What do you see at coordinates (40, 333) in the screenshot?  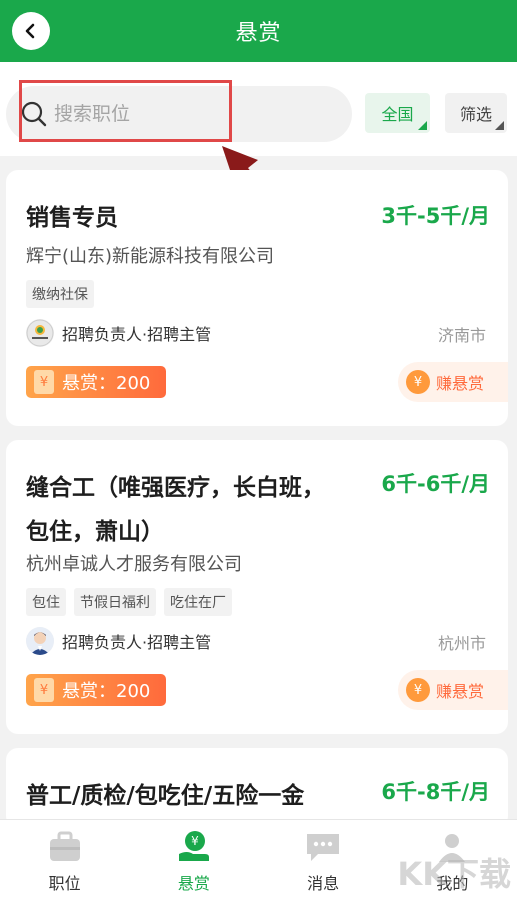 I see `company-logo-avatar` at bounding box center [40, 333].